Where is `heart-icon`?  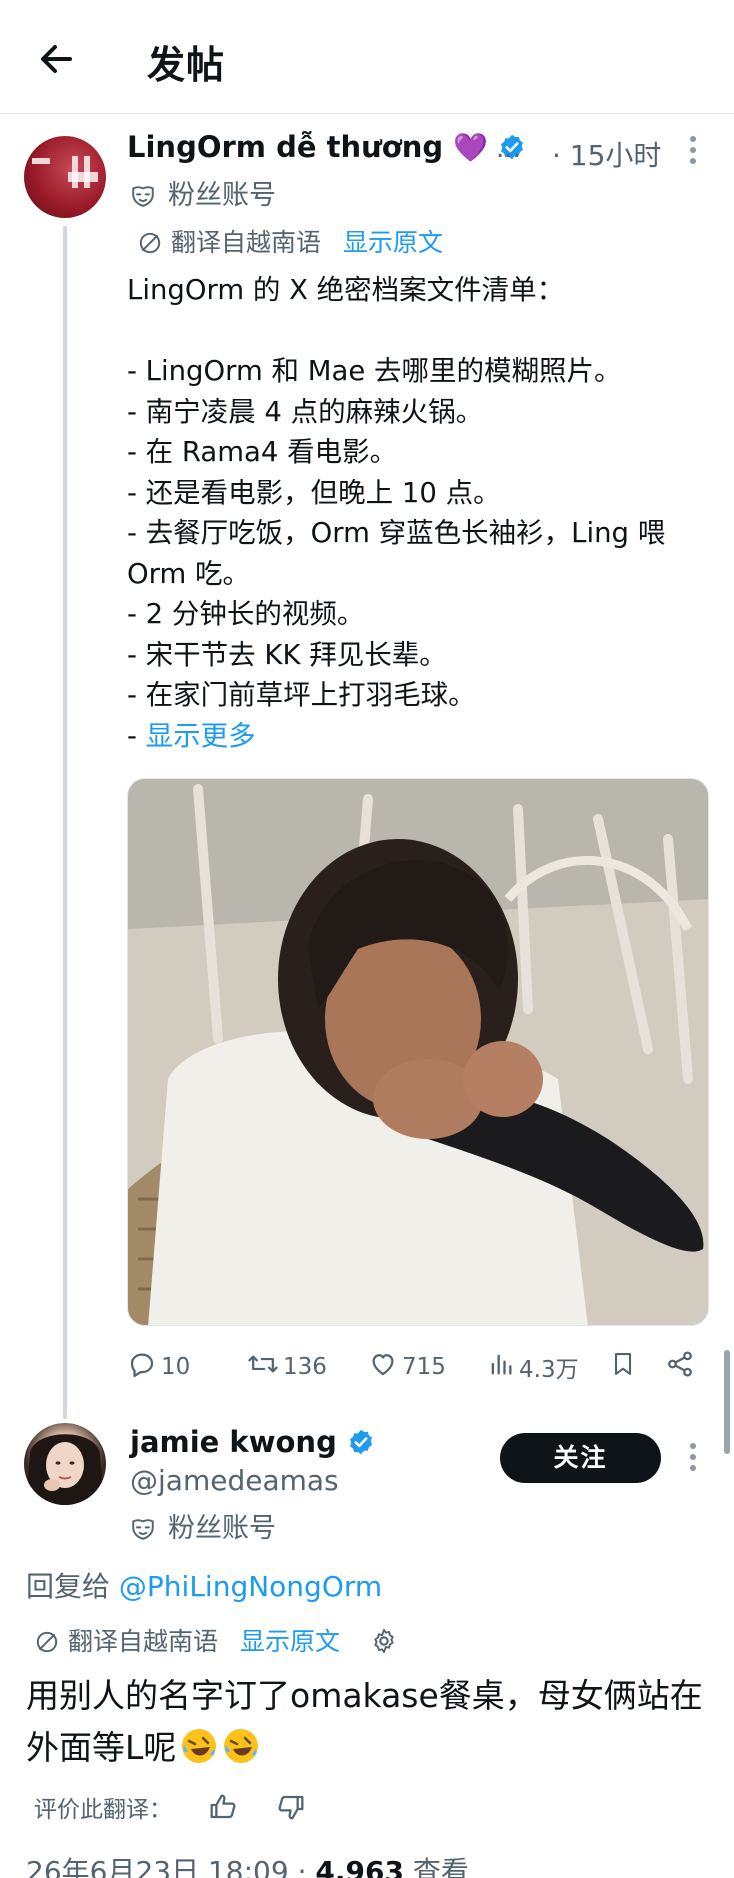
heart-icon is located at coordinates (385, 1367).